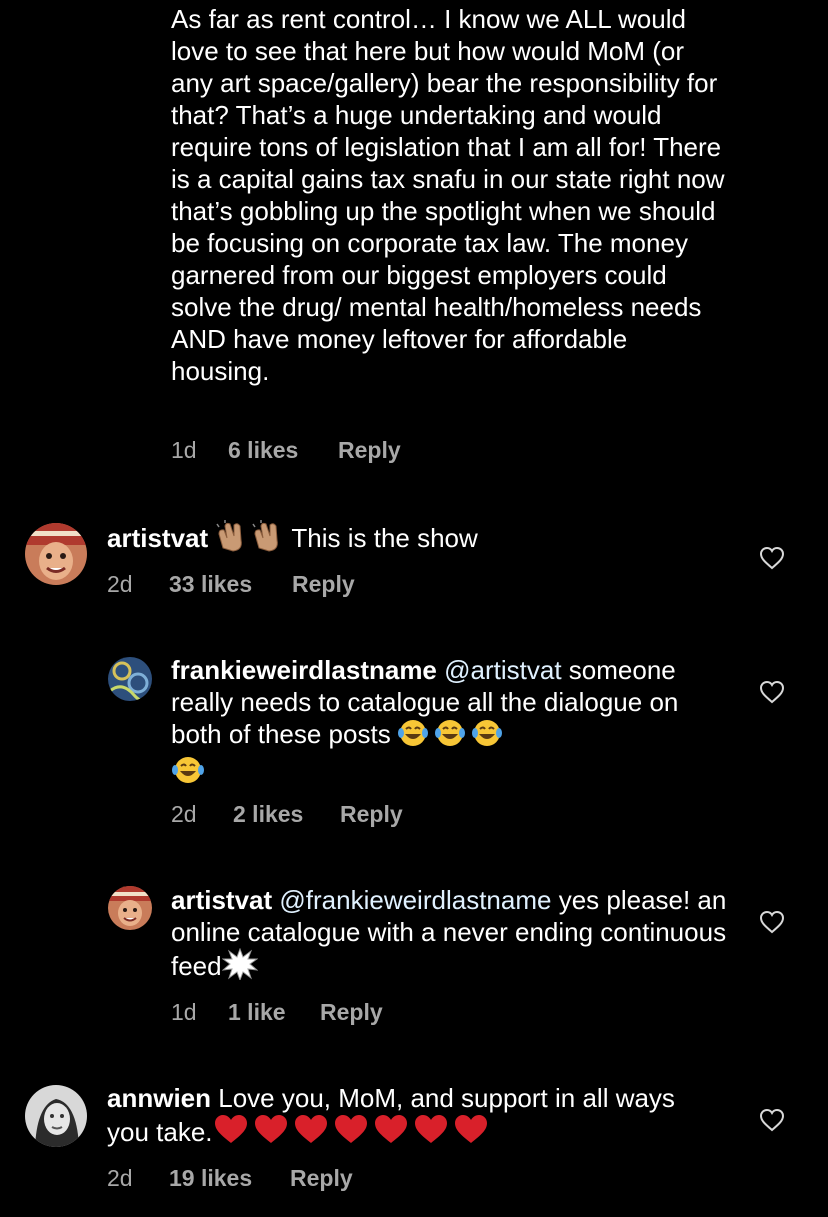 Image resolution: width=828 pixels, height=1217 pixels. I want to click on comment-meta: 2d 19 likes Reply, so click(257, 1178).